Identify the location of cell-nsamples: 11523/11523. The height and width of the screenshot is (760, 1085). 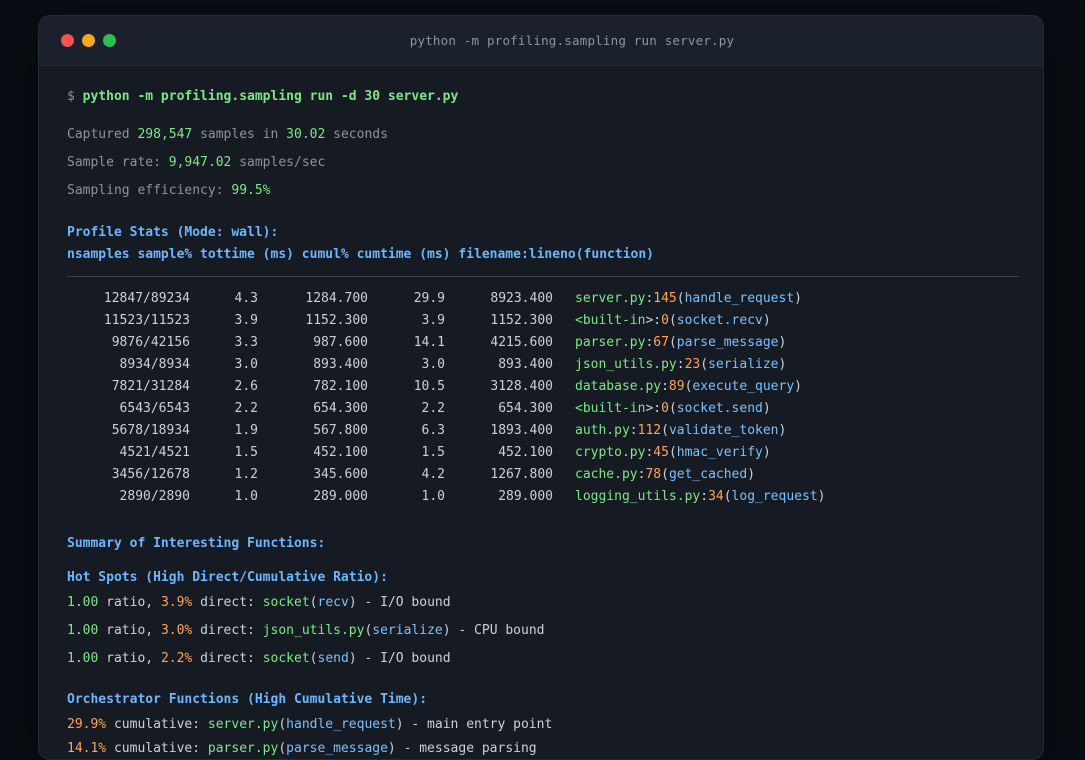
(146, 320).